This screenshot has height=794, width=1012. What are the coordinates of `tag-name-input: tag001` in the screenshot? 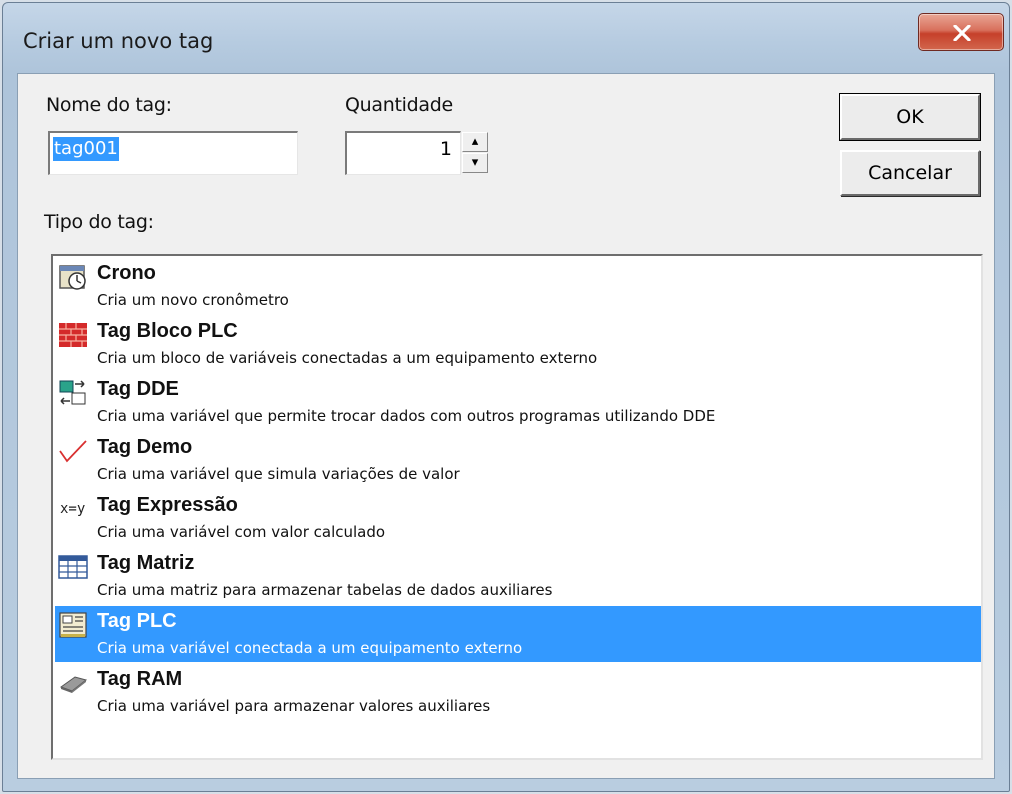 It's located at (173, 153).